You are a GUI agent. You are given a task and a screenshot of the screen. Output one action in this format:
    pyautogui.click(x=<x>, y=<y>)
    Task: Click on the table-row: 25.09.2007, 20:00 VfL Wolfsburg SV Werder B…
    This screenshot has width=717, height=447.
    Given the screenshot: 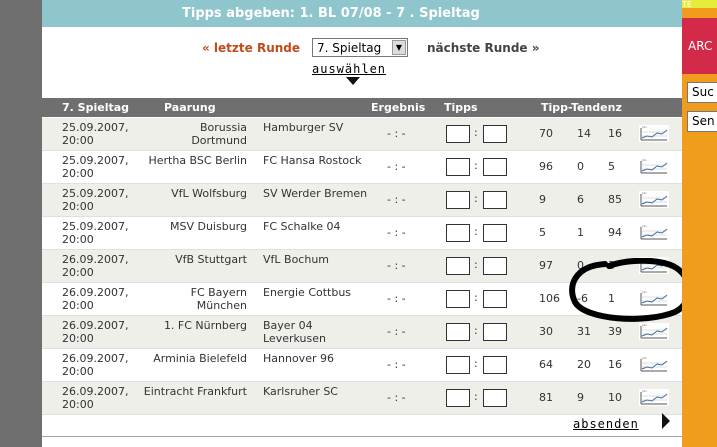 What is the action you would take?
    pyautogui.click(x=362, y=200)
    